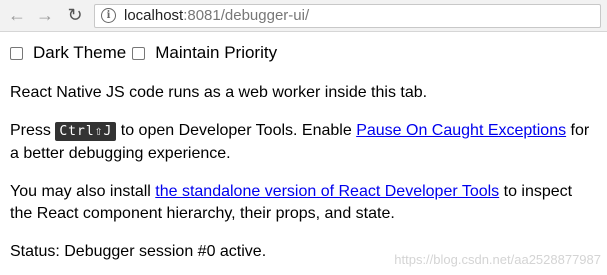 Image resolution: width=607 pixels, height=275 pixels. What do you see at coordinates (154, 15) in the screenshot?
I see `url-host: localhost` at bounding box center [154, 15].